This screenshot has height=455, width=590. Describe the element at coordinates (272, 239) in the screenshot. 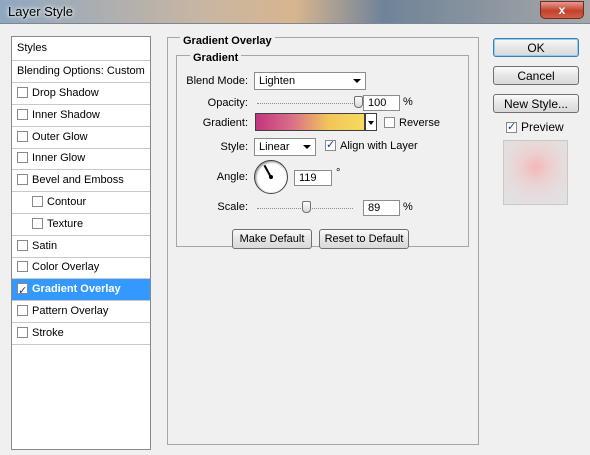

I see `make-default-button: Make Default` at that location.